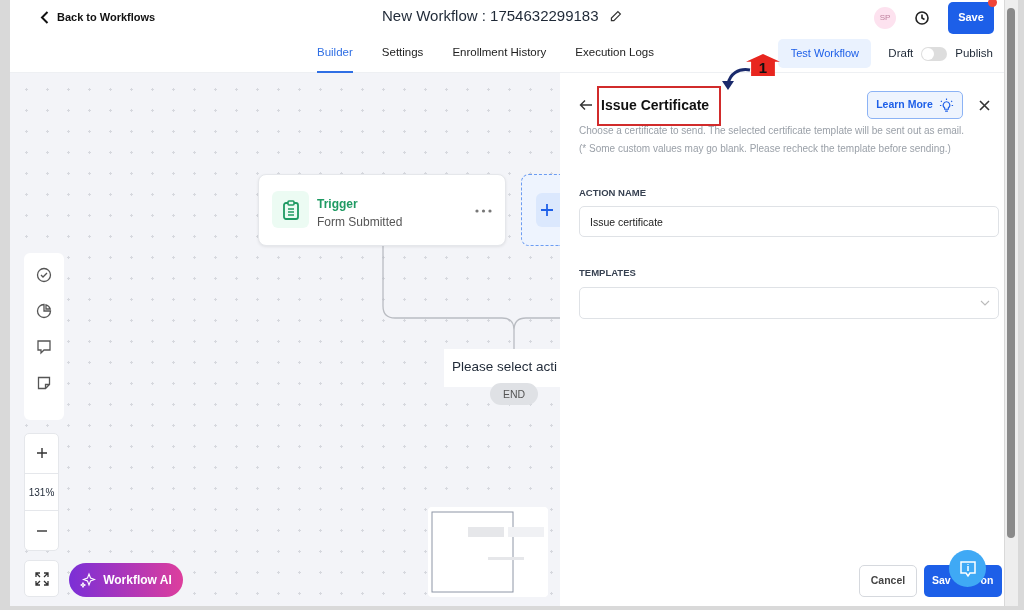 The image size is (1024, 610). I want to click on check-circle-icon, so click(44, 275).